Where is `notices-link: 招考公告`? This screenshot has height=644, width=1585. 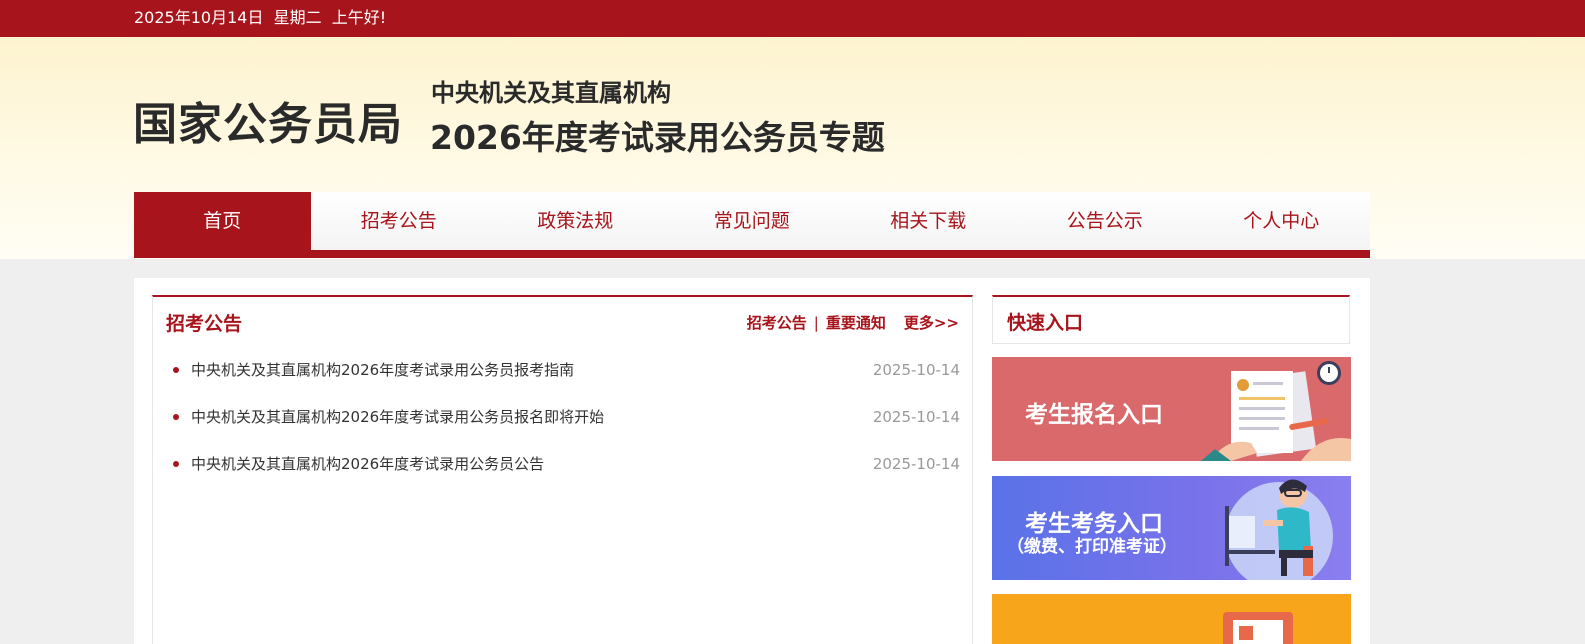 notices-link: 招考公告 is located at coordinates (777, 322).